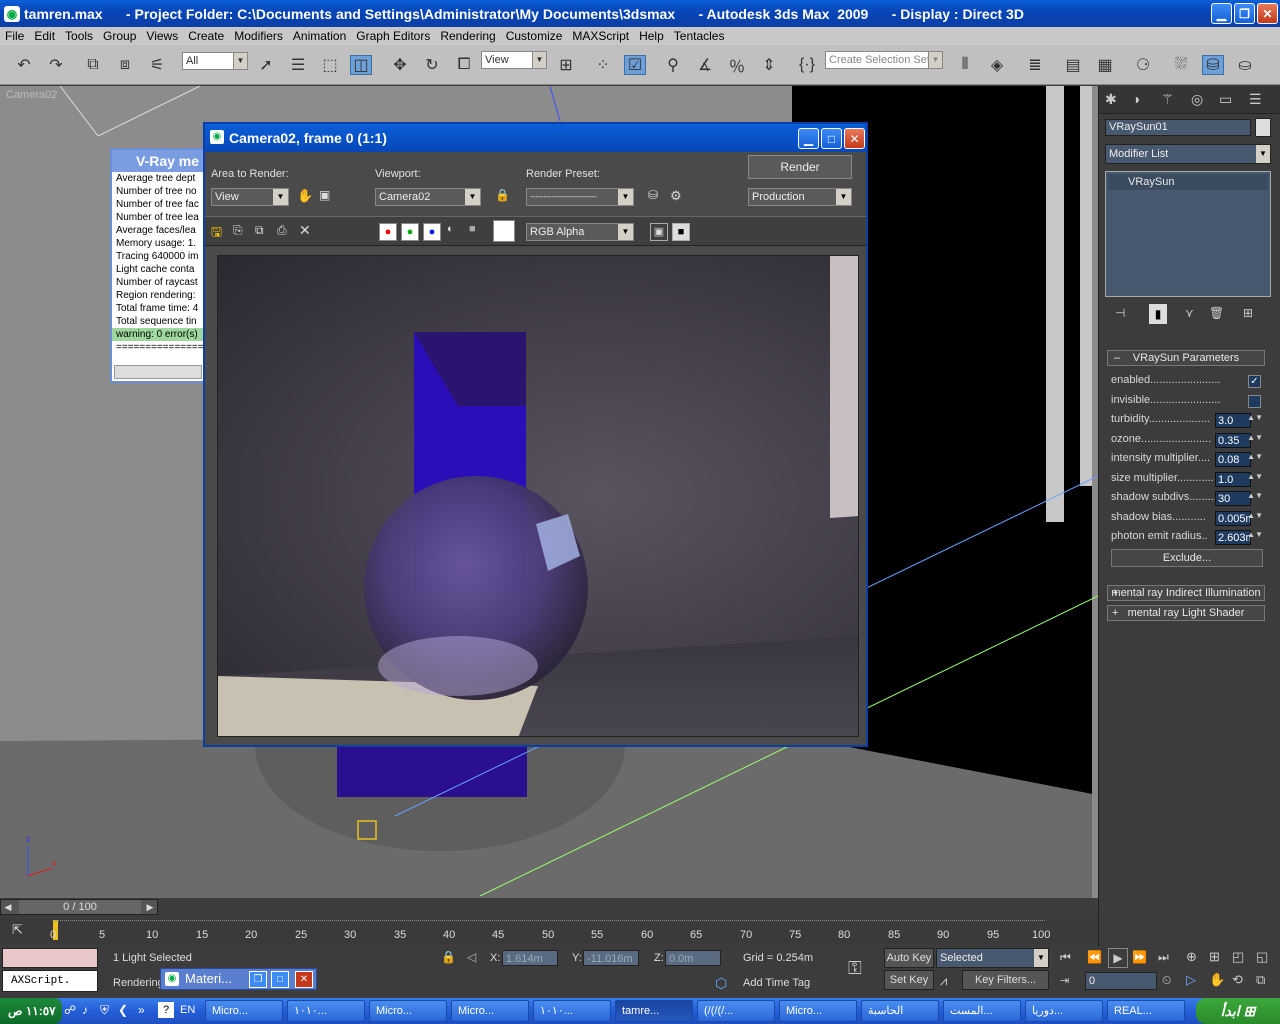 The height and width of the screenshot is (1024, 1280). I want to click on quick-render-icon: ⛀, so click(1245, 65).